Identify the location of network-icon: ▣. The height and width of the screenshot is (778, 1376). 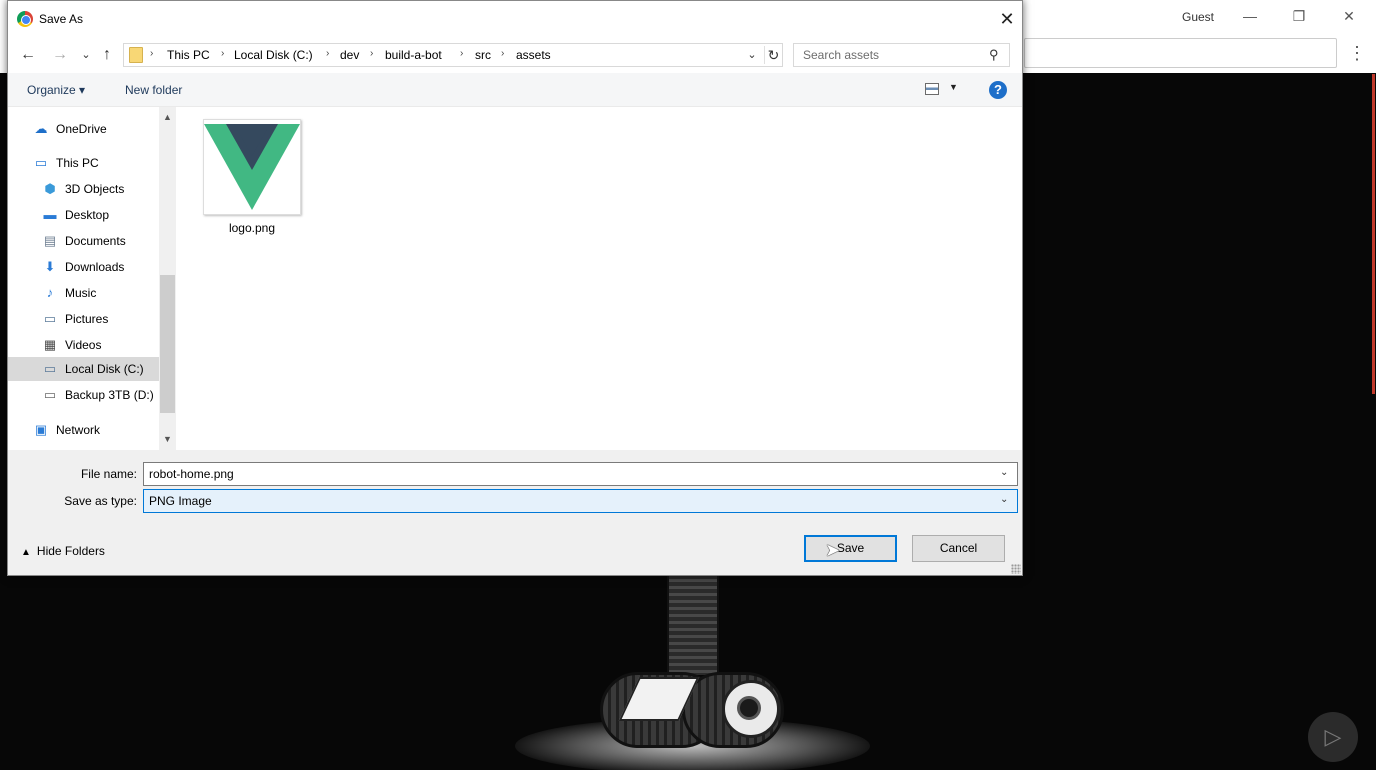
(41, 429).